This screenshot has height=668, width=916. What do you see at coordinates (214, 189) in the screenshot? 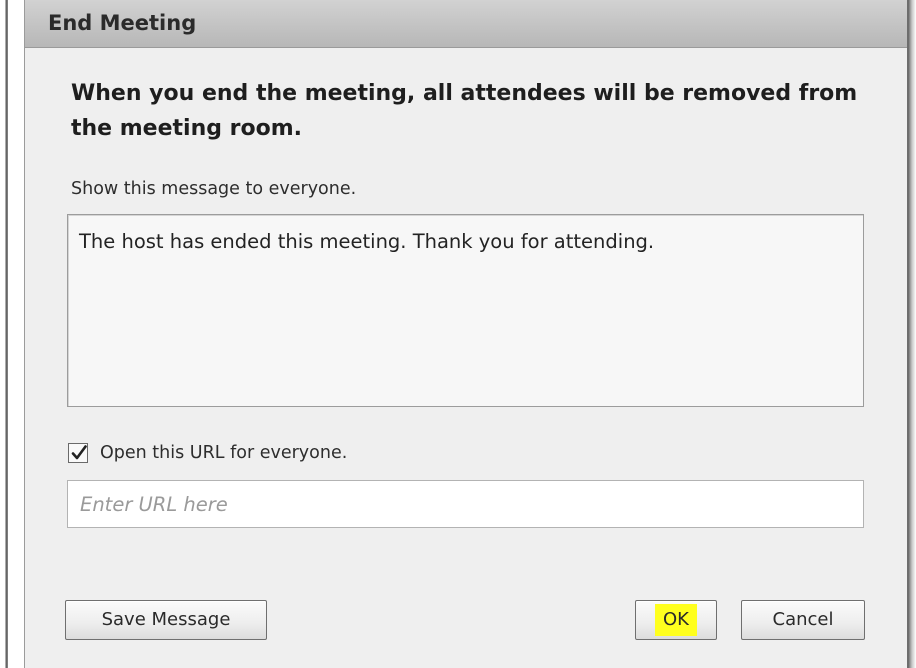
I see `message-label: Show this message to everyone.` at bounding box center [214, 189].